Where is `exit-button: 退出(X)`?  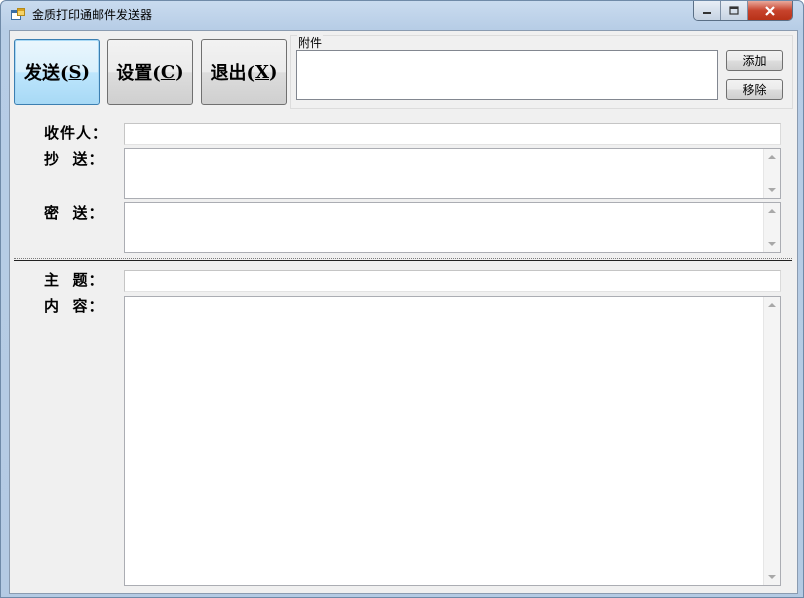 exit-button: 退出(X) is located at coordinates (244, 72).